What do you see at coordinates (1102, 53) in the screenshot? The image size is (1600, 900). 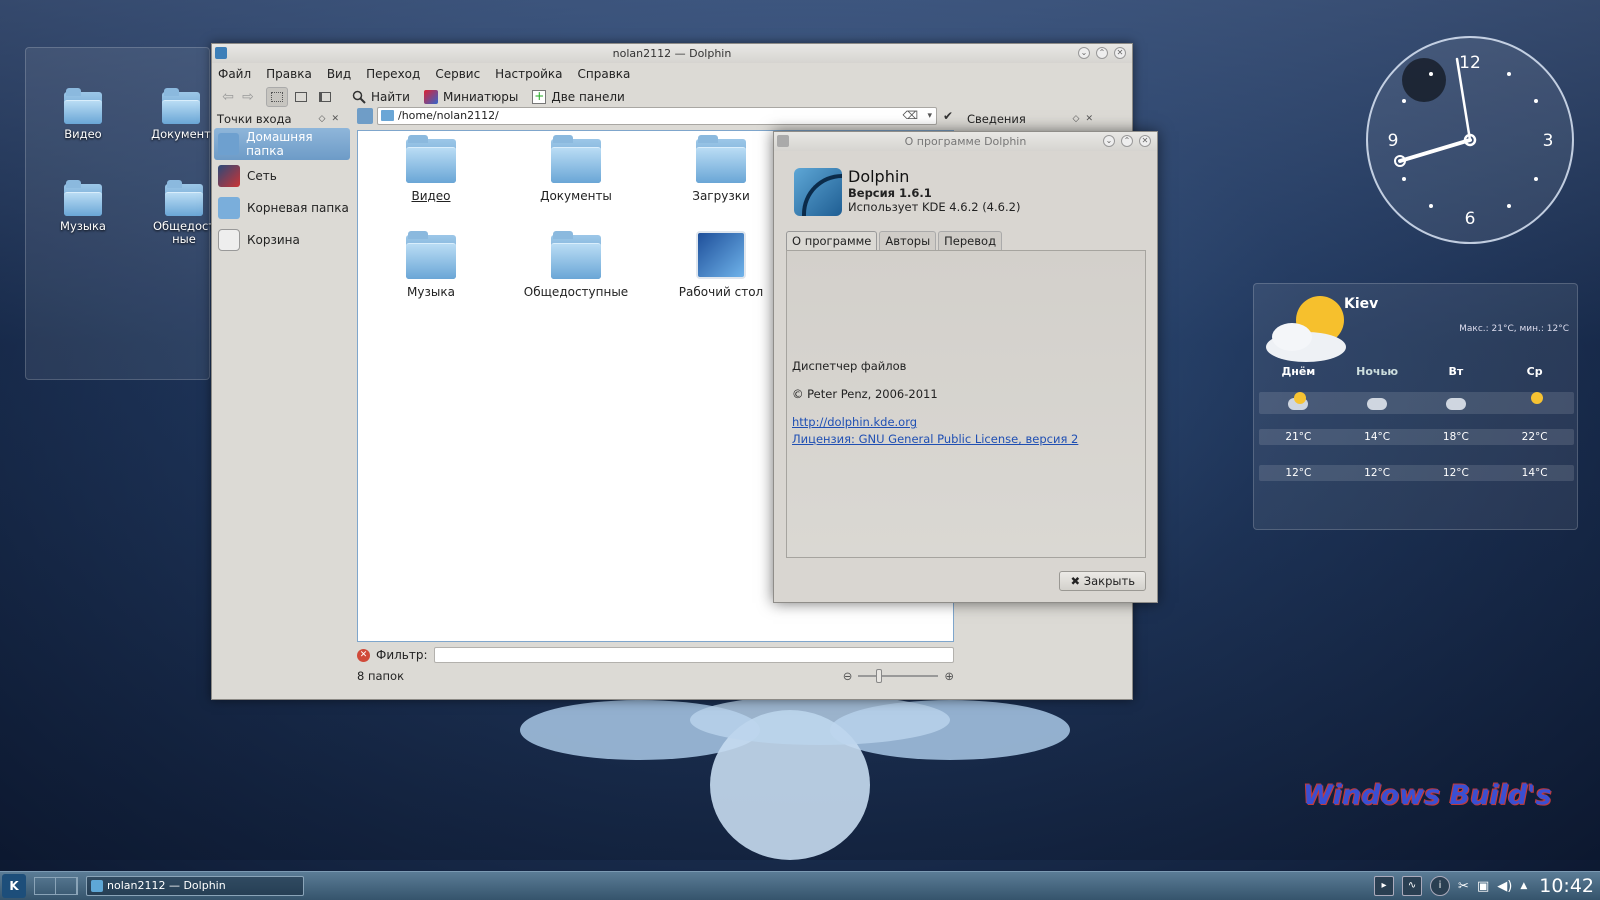 I see `maximize-button: ⌃` at bounding box center [1102, 53].